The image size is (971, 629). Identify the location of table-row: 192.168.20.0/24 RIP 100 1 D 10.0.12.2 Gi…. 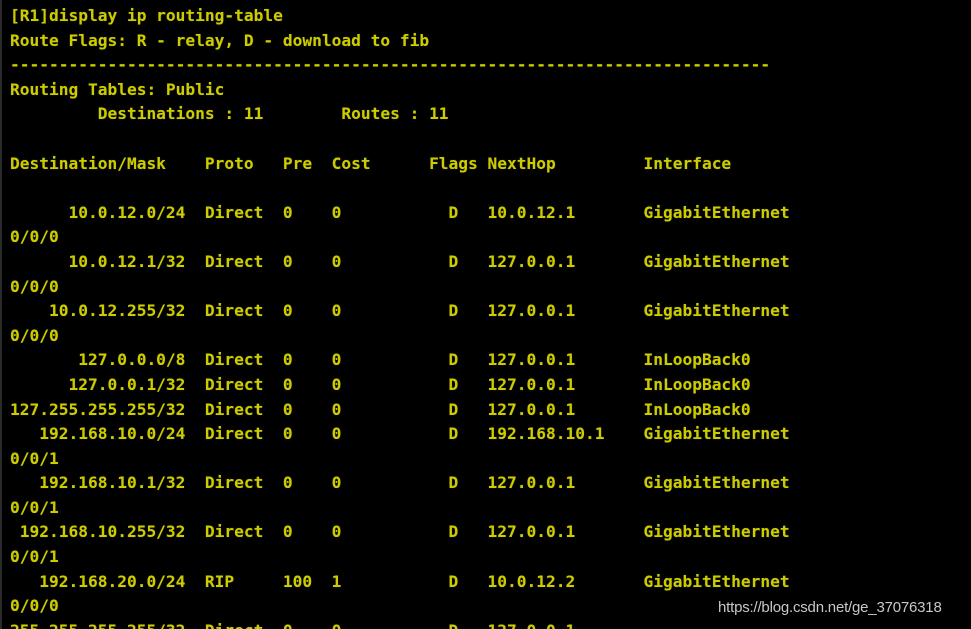
(400, 581).